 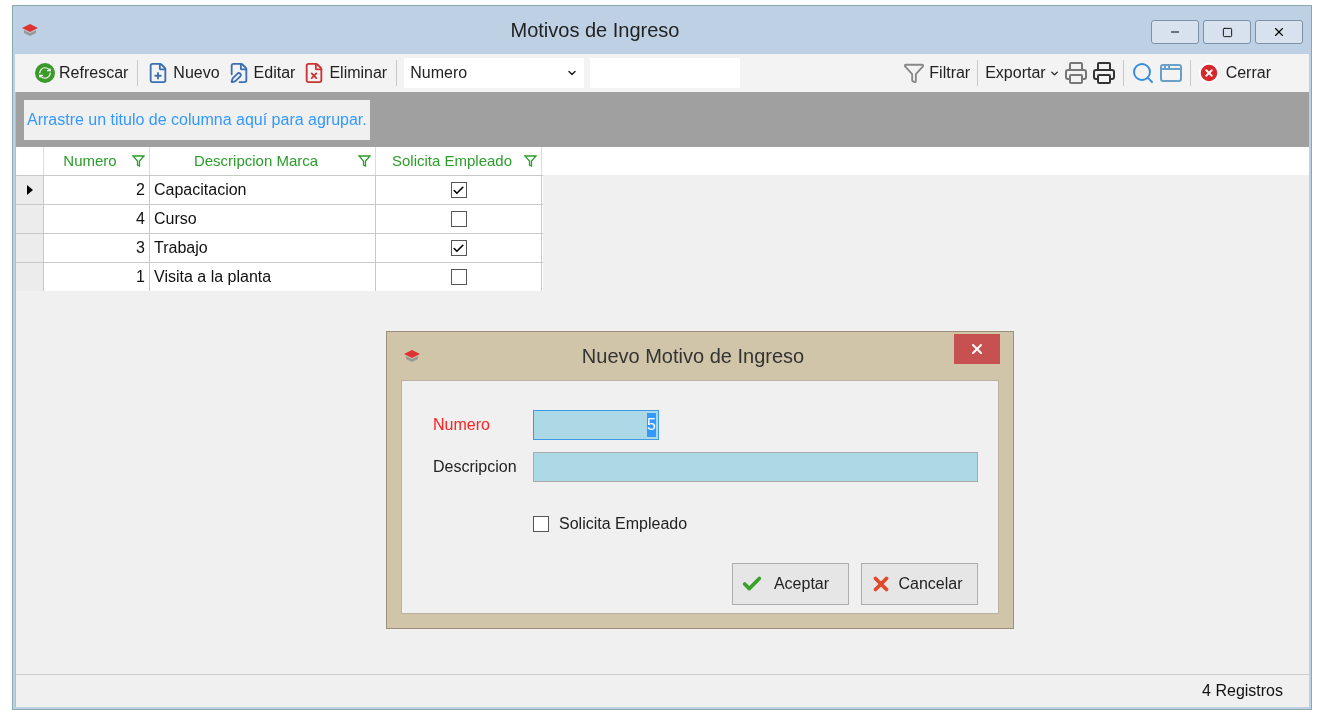 I want to click on current-row-icon, so click(x=29, y=190).